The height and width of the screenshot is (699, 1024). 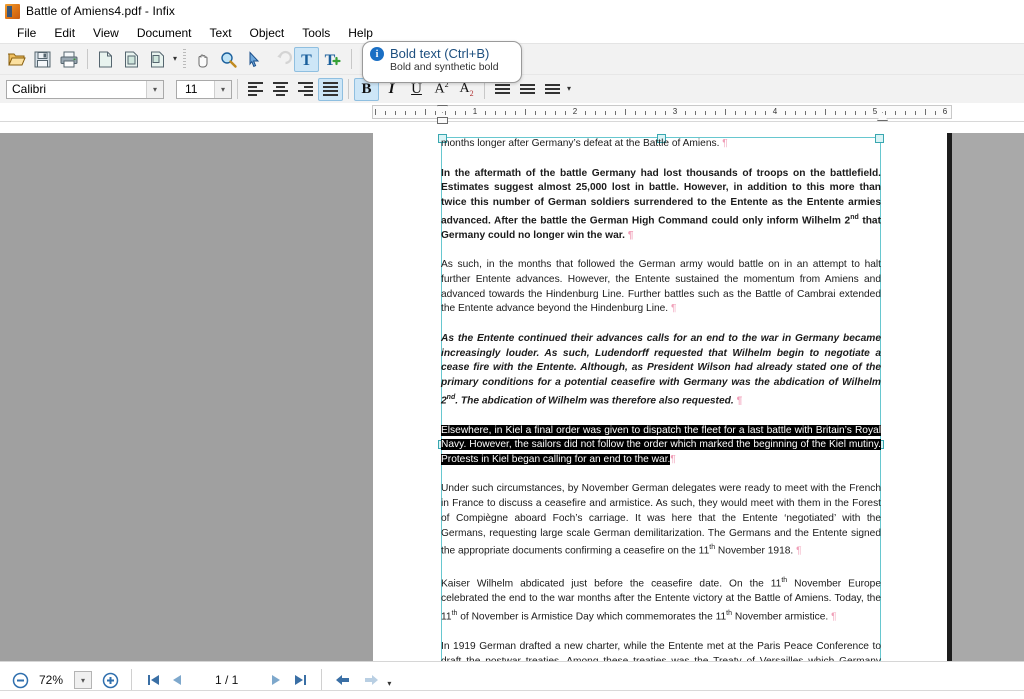 I want to click on zoom-caret-icon: ▾, so click(x=82, y=680).